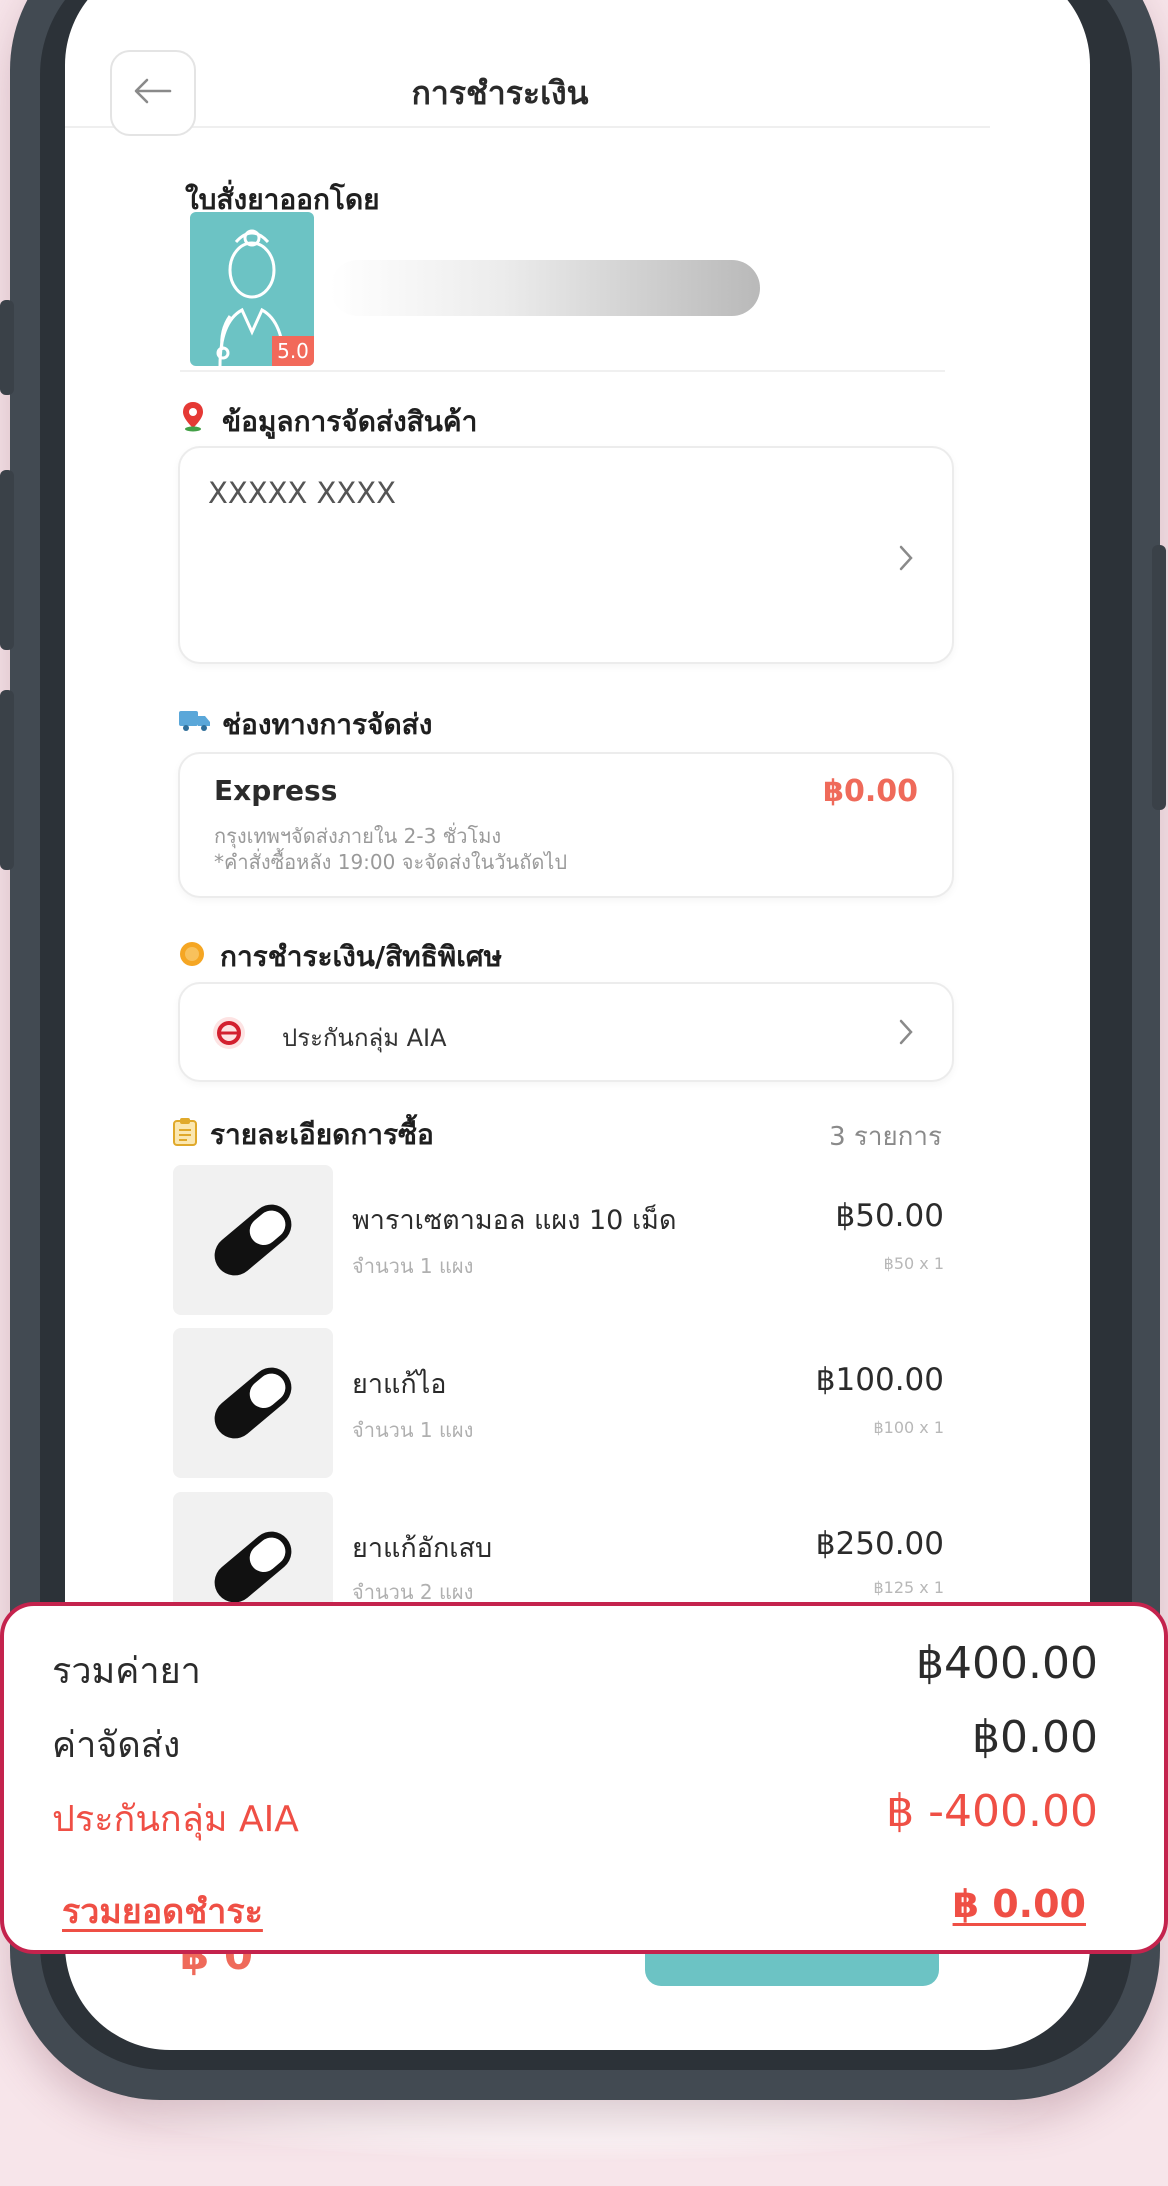  I want to click on insurance-value: ฿ -400.00, so click(992, 1811).